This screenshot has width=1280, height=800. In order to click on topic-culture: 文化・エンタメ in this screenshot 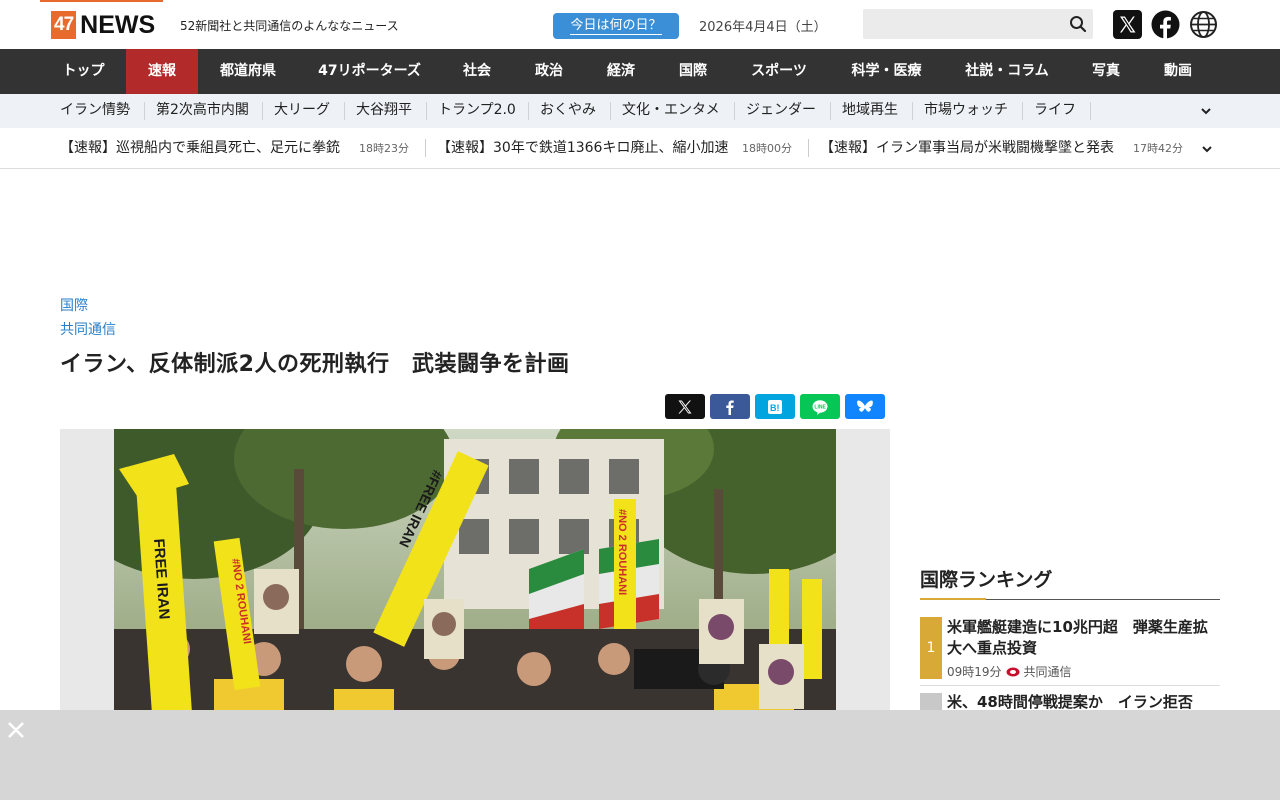, I will do `click(671, 111)`.